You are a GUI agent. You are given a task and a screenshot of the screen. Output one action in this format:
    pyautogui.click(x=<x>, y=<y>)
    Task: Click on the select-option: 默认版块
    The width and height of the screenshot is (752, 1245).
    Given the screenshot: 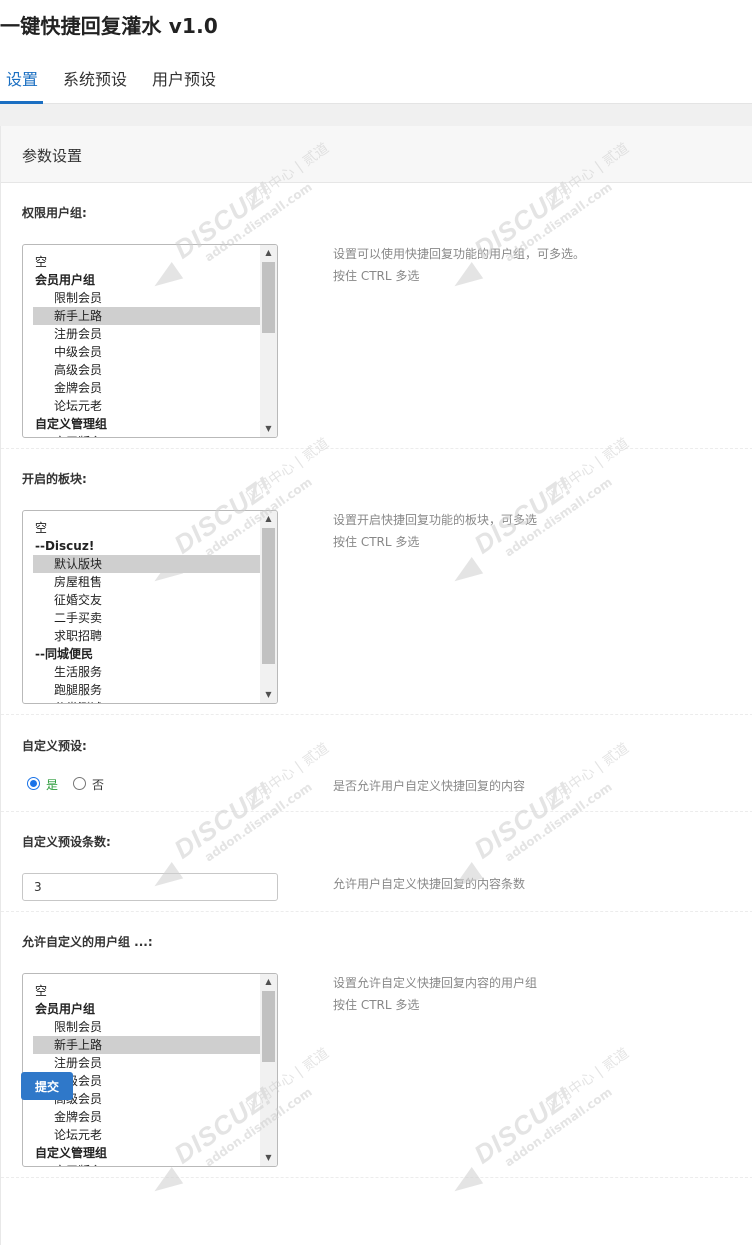 What is the action you would take?
    pyautogui.click(x=147, y=564)
    